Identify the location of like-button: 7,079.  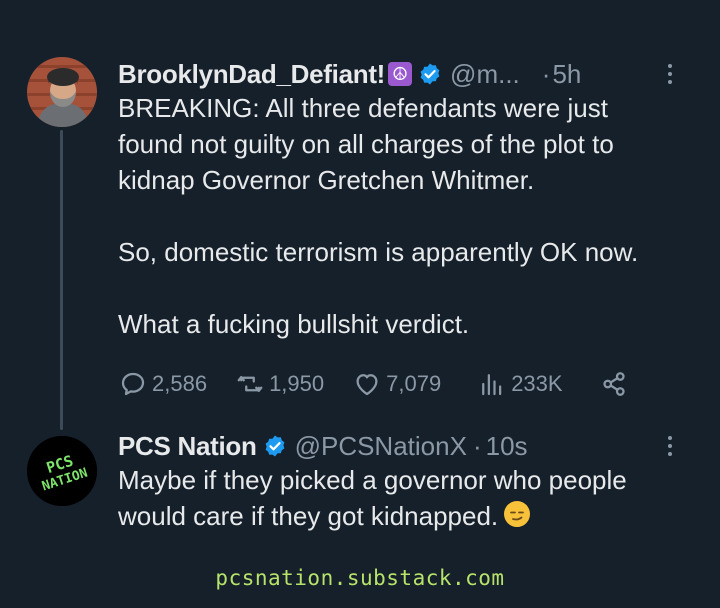
(396, 384).